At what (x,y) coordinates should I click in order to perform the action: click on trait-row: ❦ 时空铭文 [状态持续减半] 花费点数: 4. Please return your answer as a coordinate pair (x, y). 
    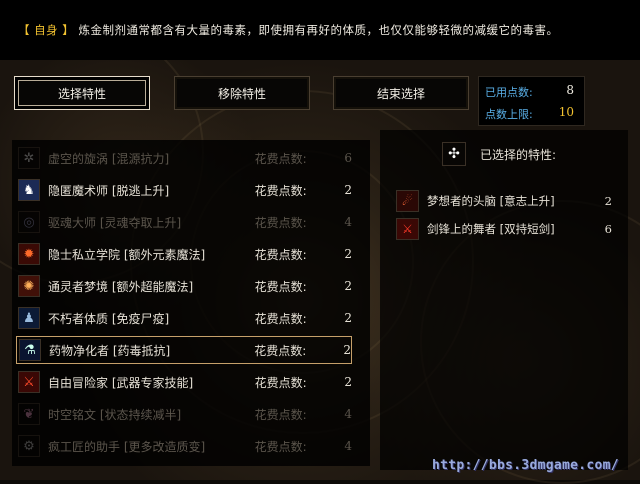
    Looking at the image, I should click on (184, 414).